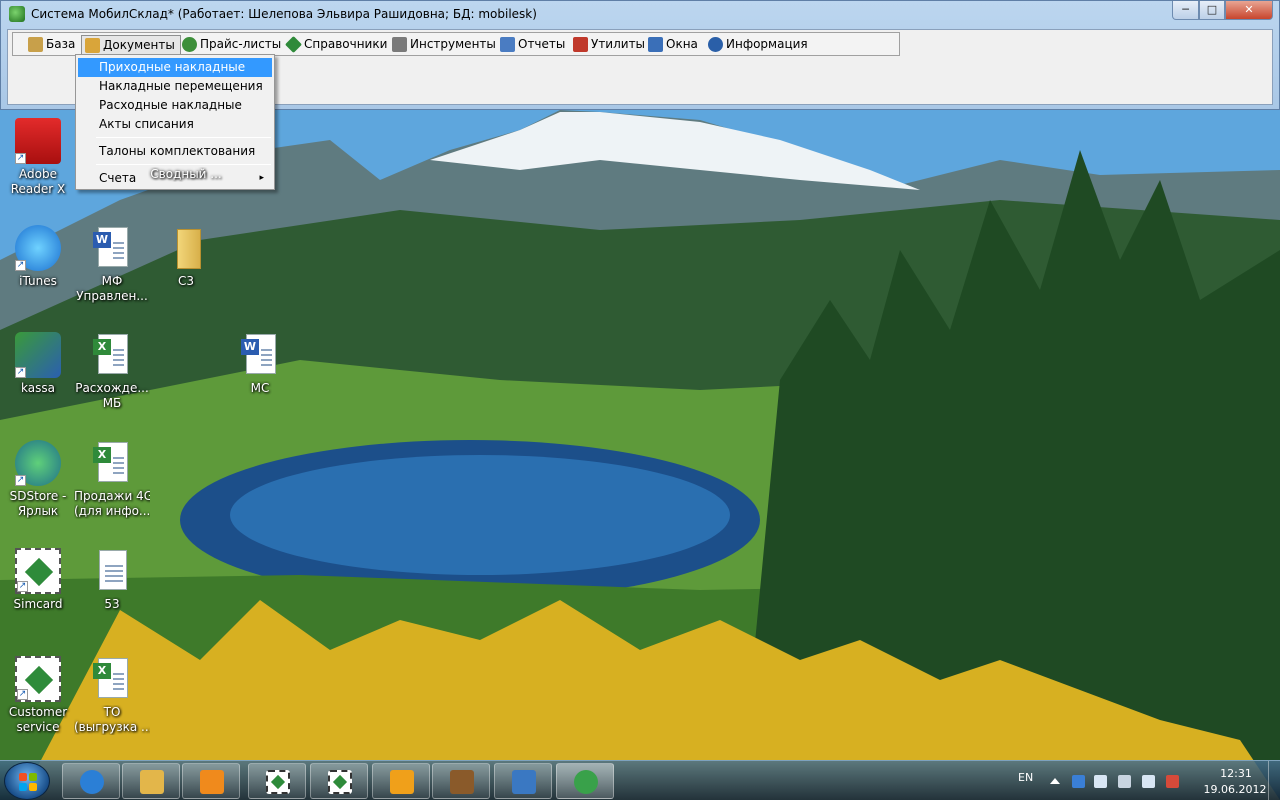  What do you see at coordinates (1100, 781) in the screenshot?
I see `removable-device-icon` at bounding box center [1100, 781].